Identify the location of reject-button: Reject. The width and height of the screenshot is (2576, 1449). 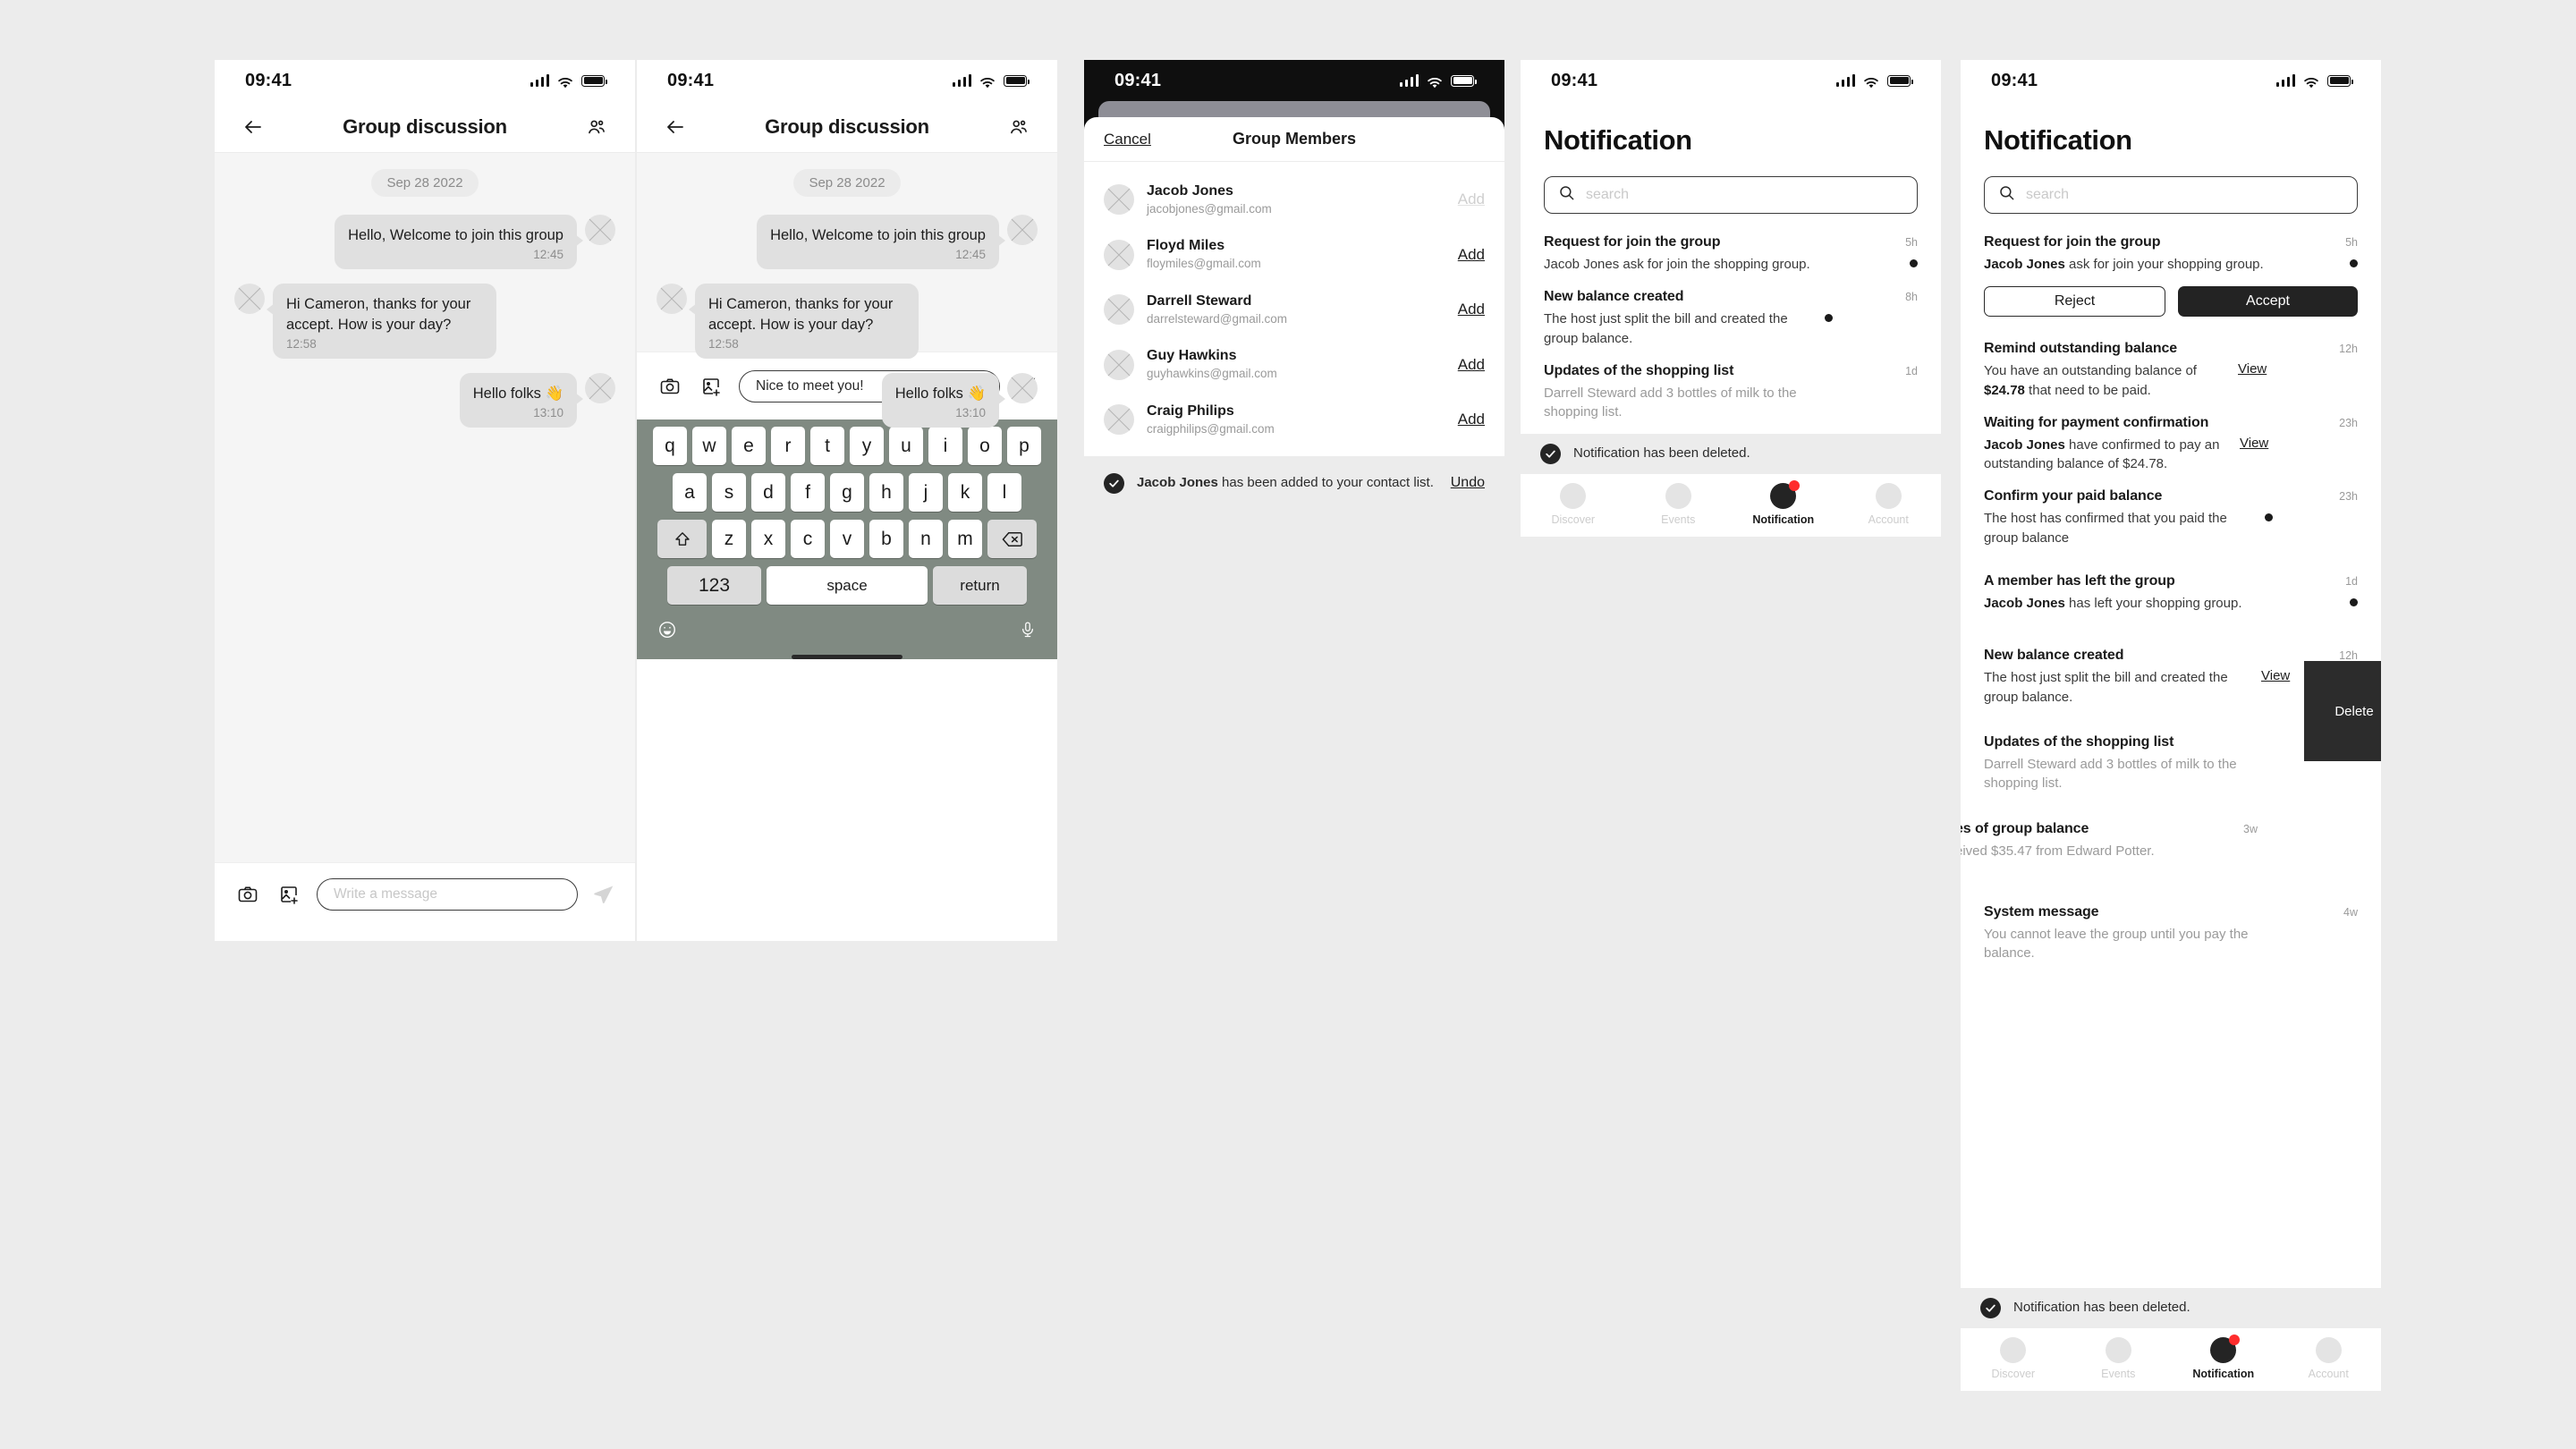
(2074, 302).